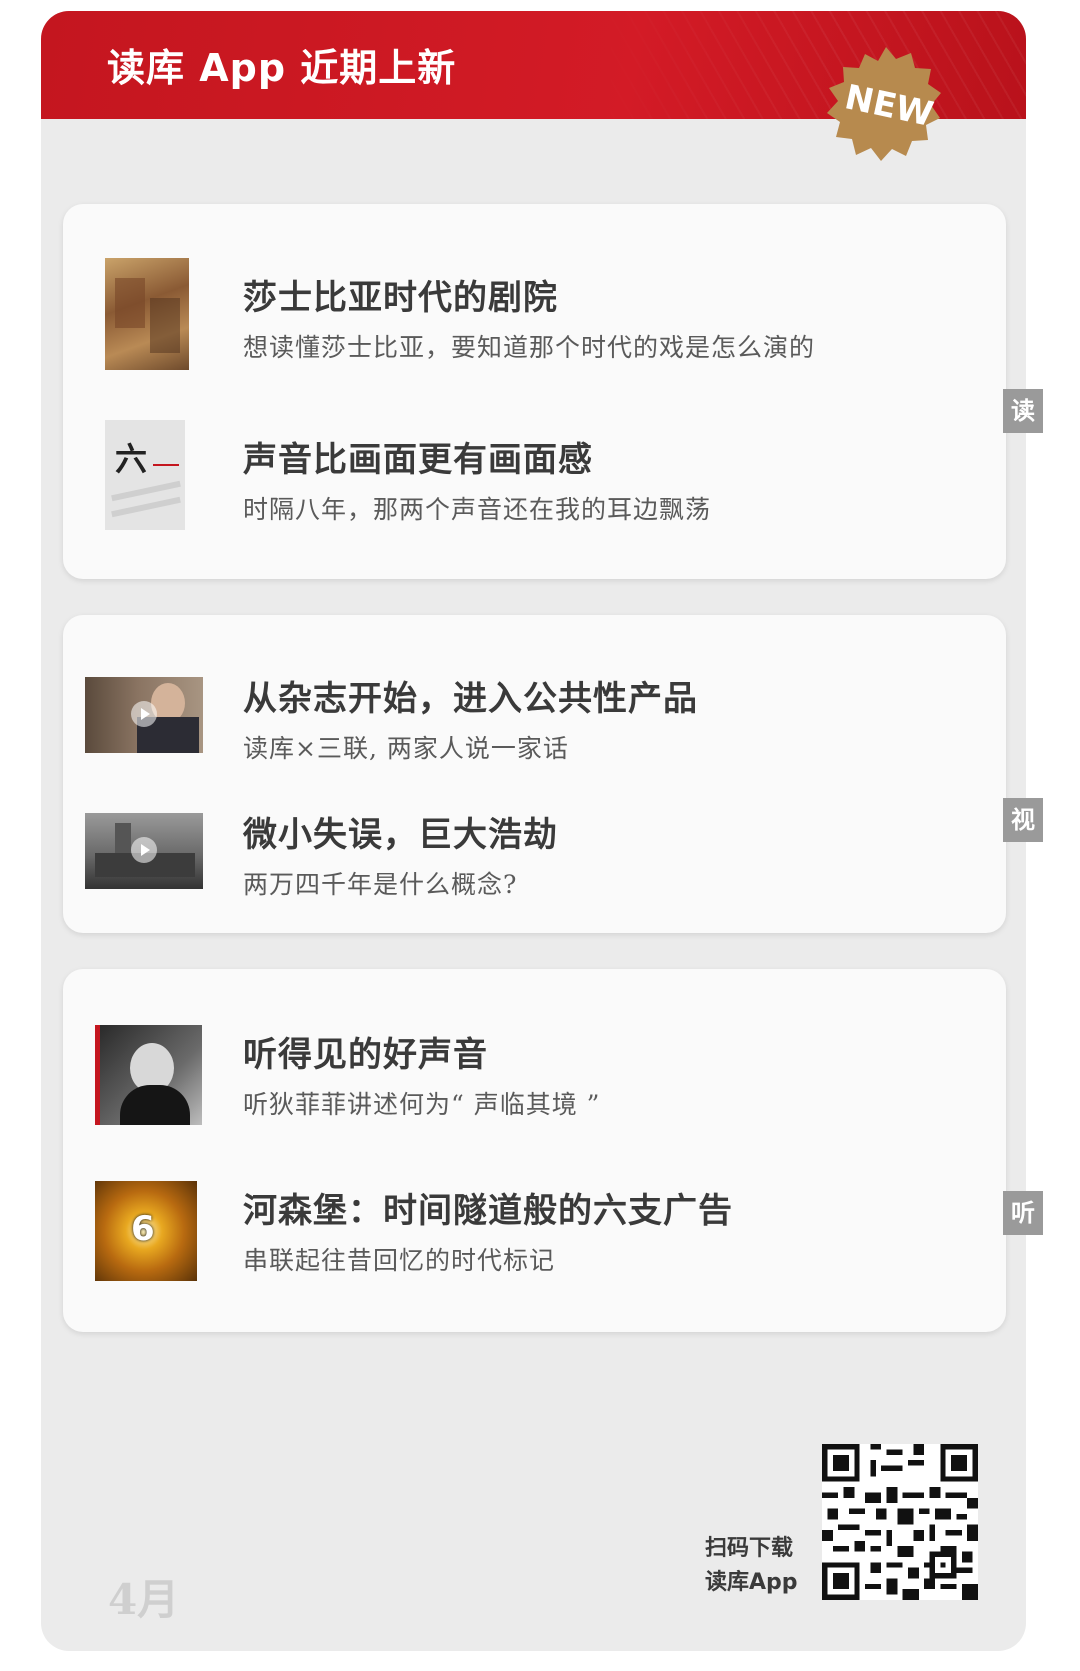 The width and height of the screenshot is (1080, 1671). What do you see at coordinates (147, 314) in the screenshot?
I see `item-thumbnail` at bounding box center [147, 314].